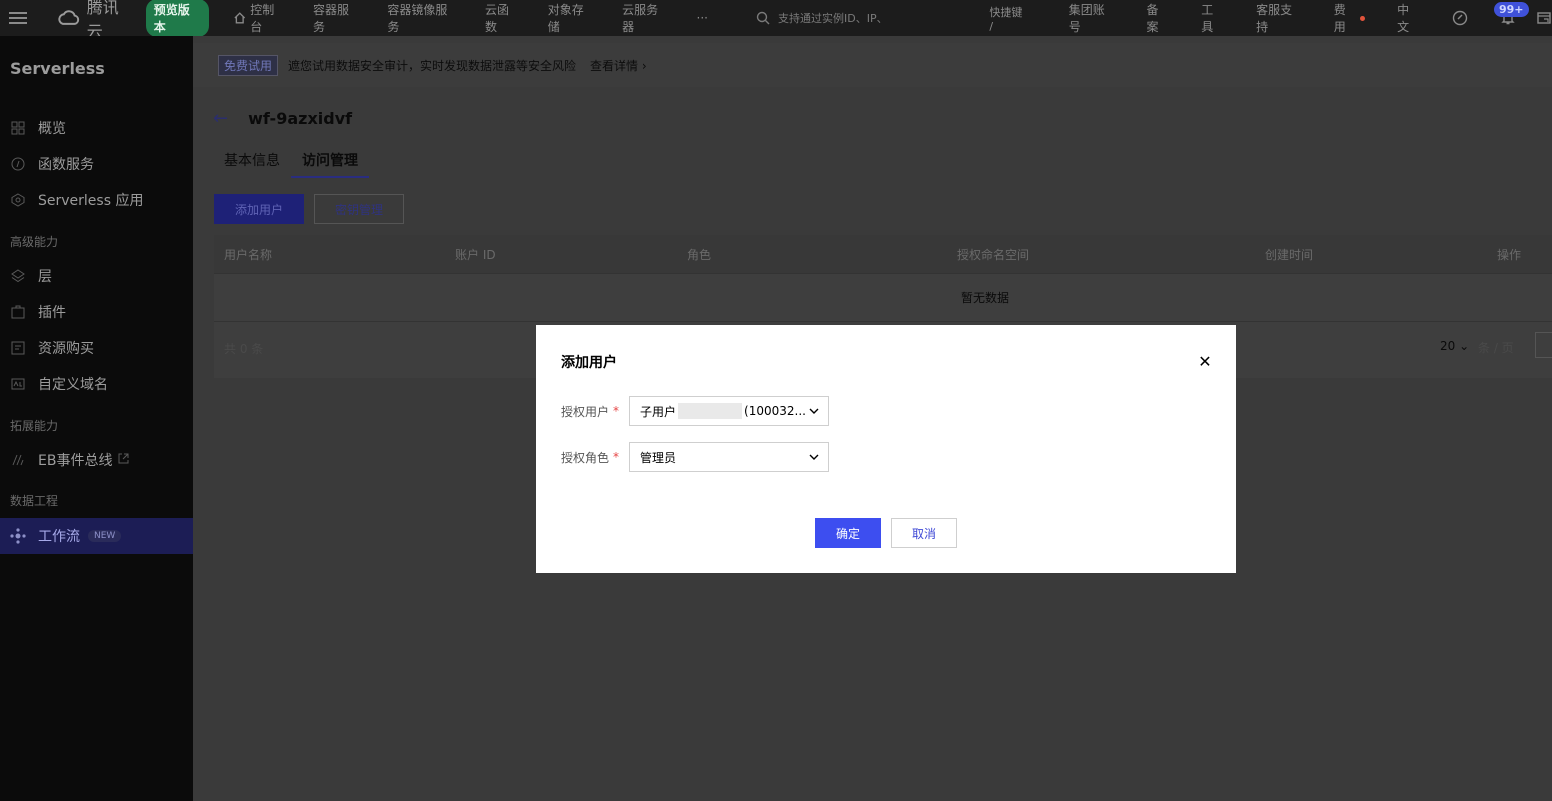 The height and width of the screenshot is (801, 1552). Describe the element at coordinates (763, 18) in the screenshot. I see `search-icon` at that location.